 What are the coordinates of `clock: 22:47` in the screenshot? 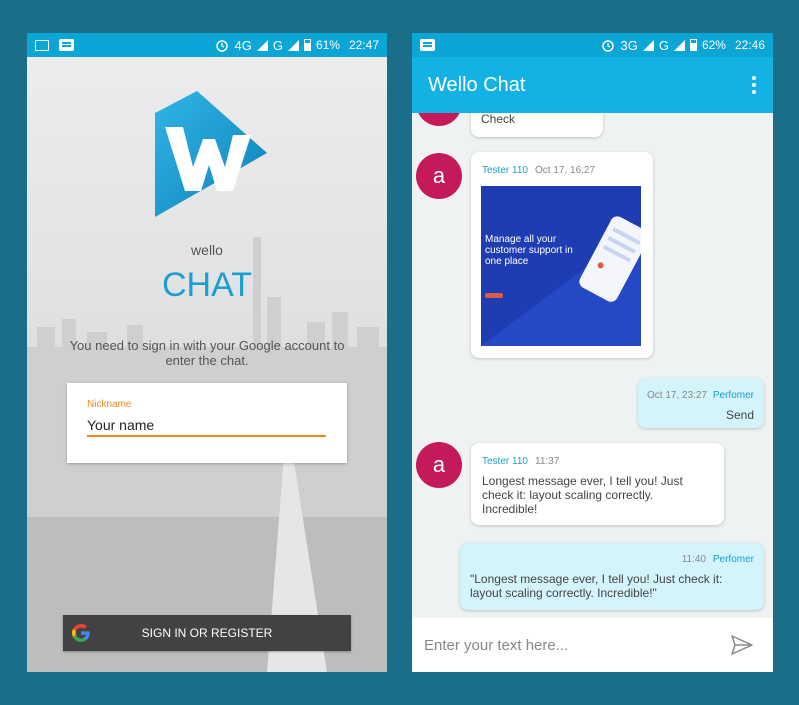 It's located at (363, 45).